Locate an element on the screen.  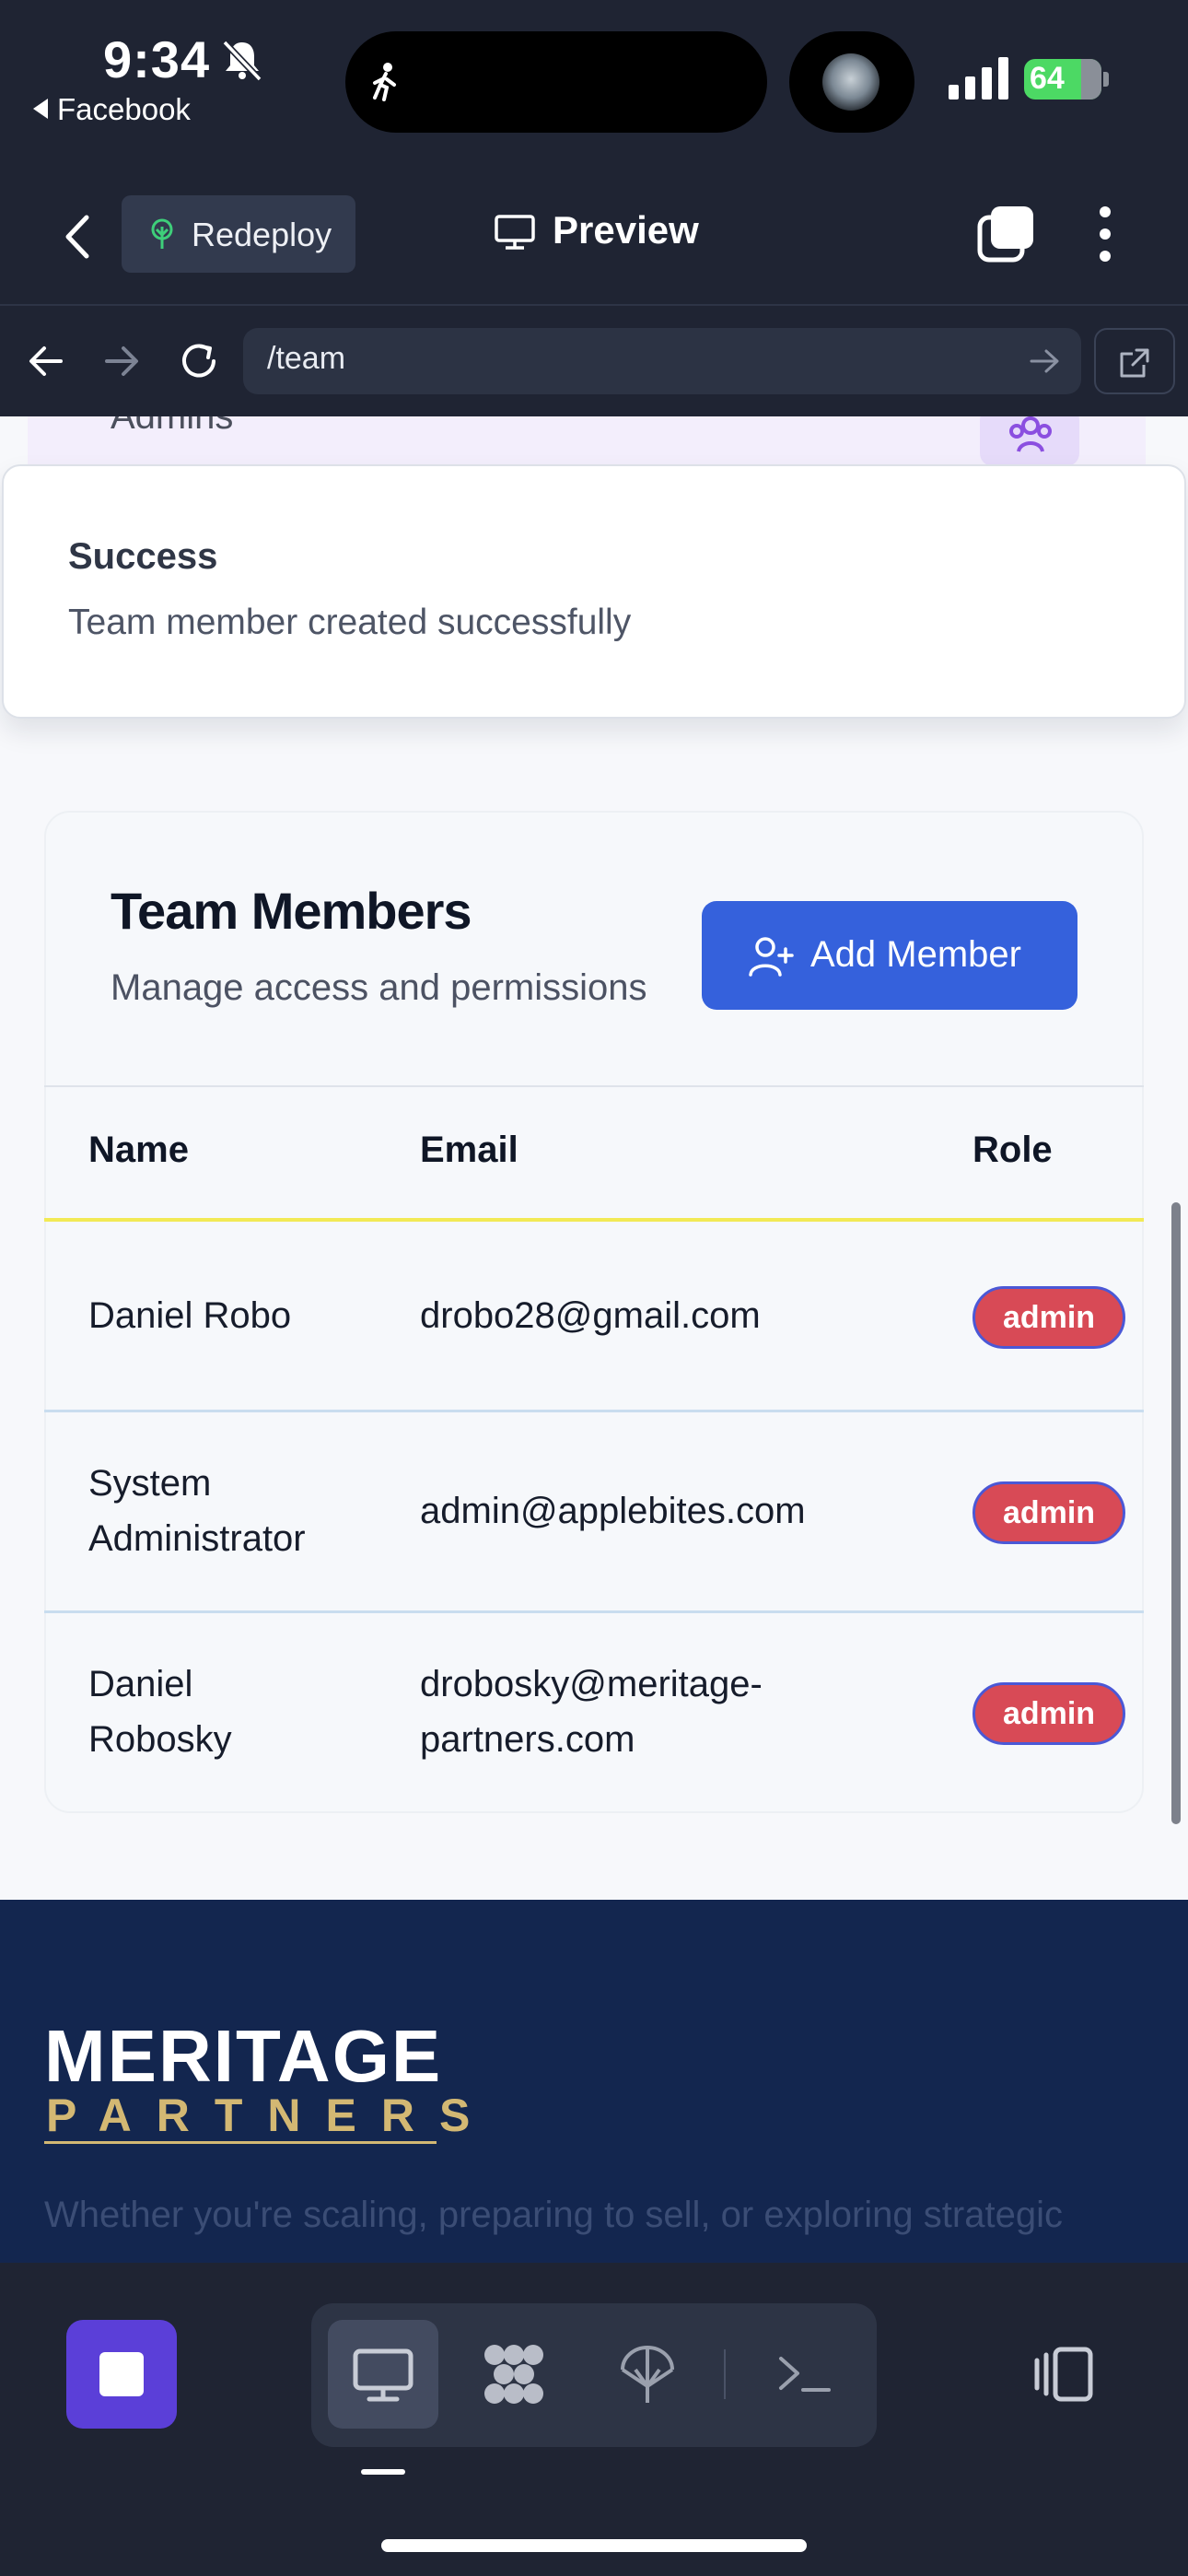
redeploy-label: Redeploy is located at coordinates (262, 234).